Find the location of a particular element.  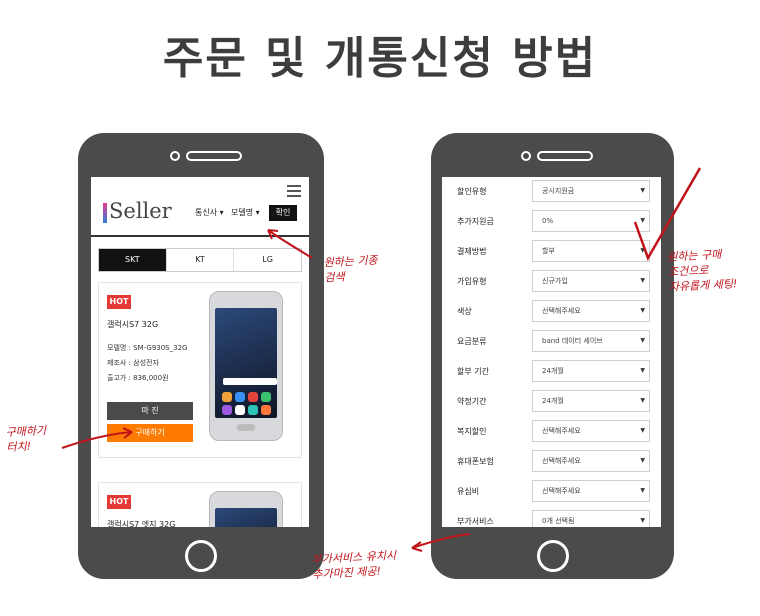

annotation-buy-text: 구매하기 터치! is located at coordinates (26, 439).